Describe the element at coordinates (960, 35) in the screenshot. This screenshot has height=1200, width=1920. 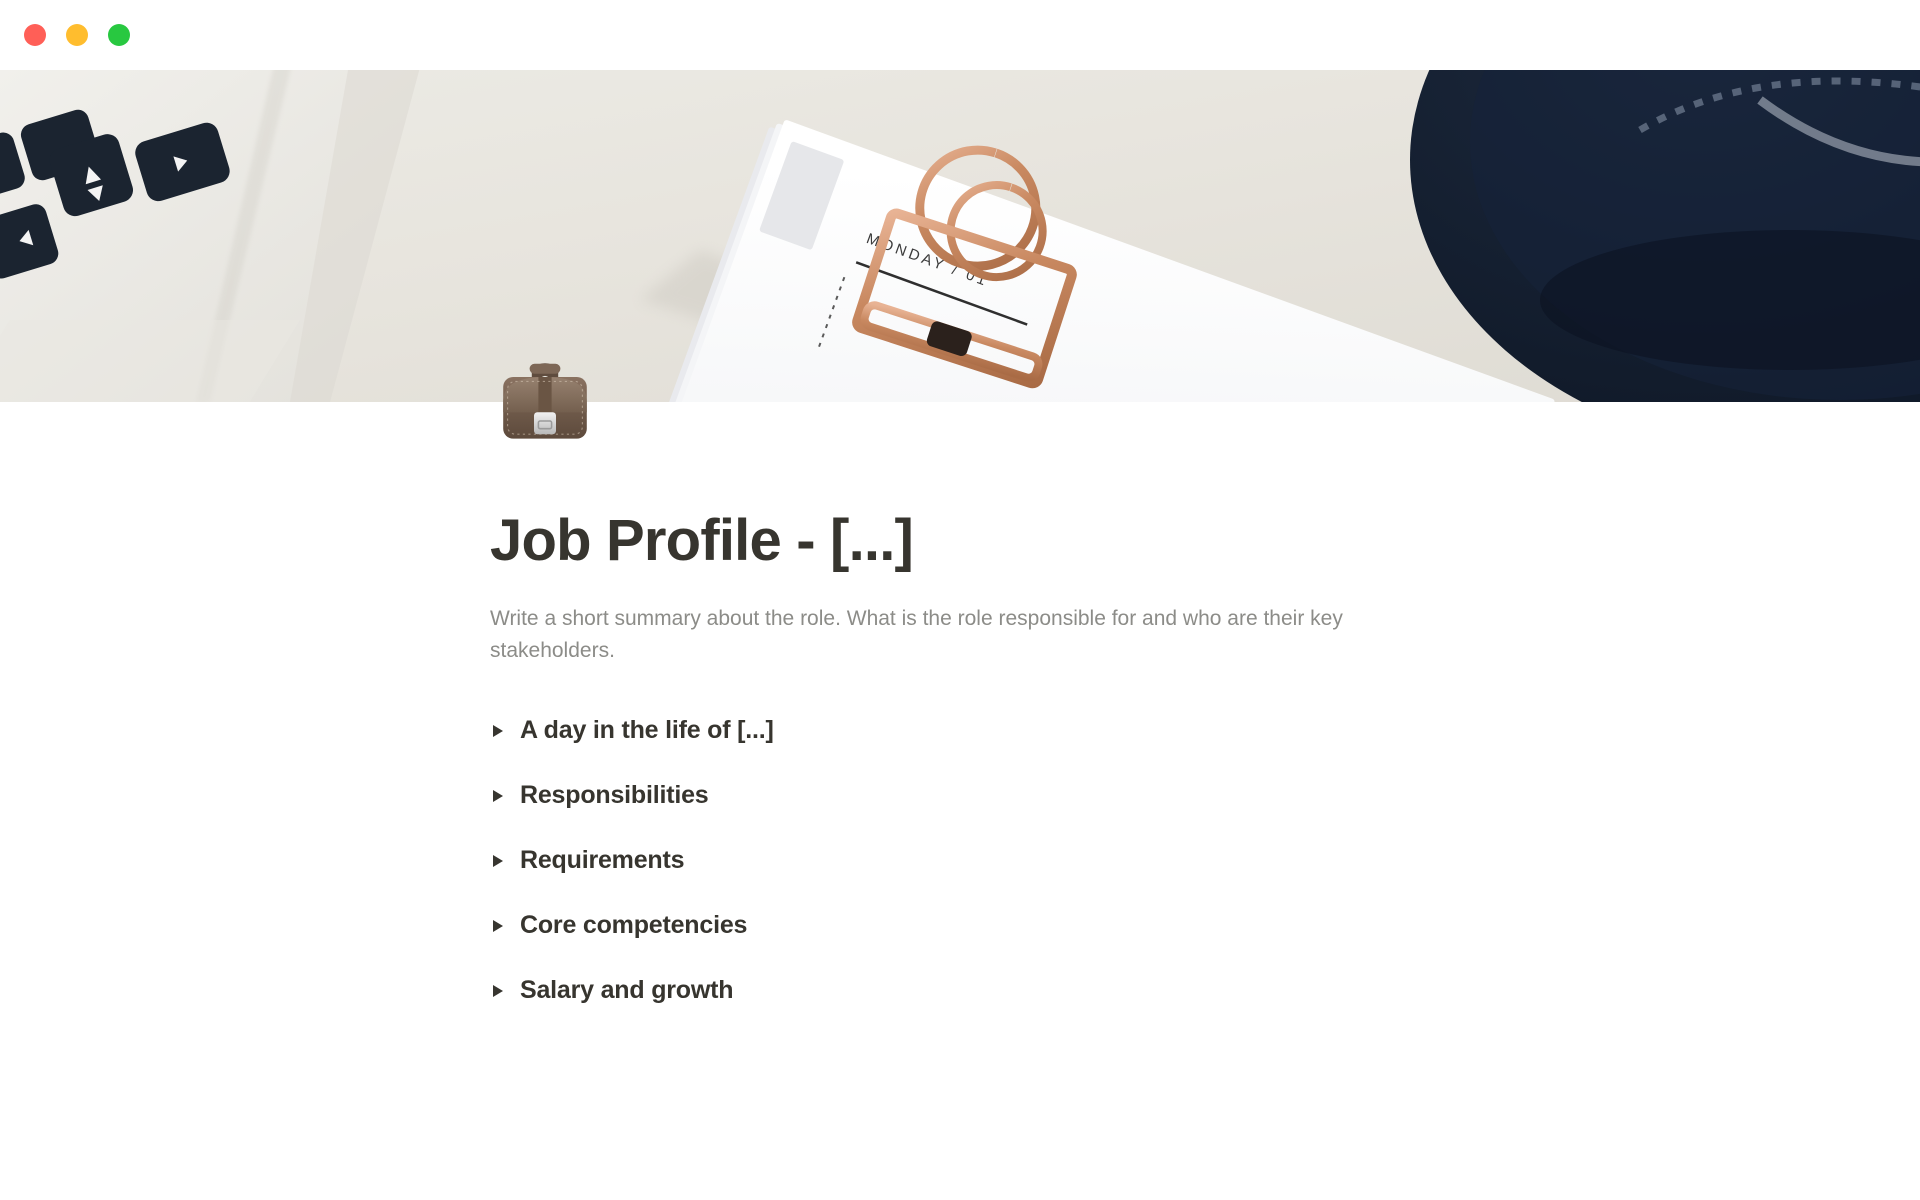
I see `window-titlebar` at that location.